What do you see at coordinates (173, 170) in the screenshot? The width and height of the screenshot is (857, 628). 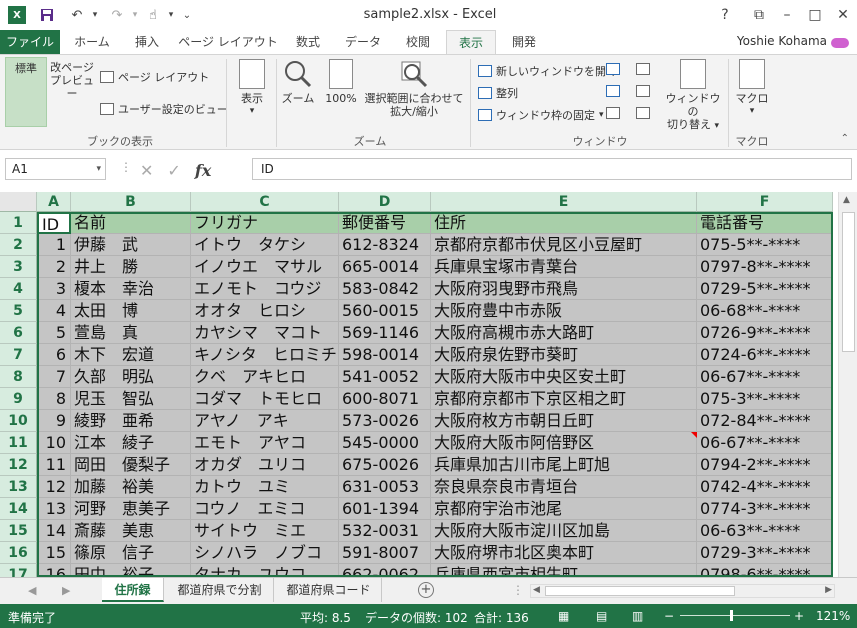 I see `enter-icon: ✓` at bounding box center [173, 170].